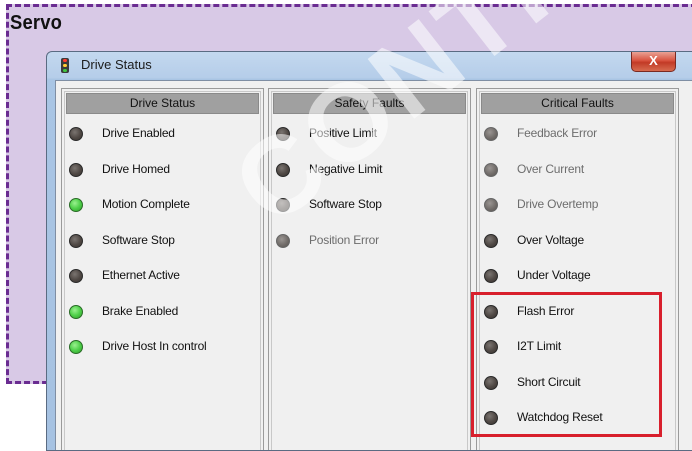  I want to click on status-row: Negative Limit, so click(369, 171).